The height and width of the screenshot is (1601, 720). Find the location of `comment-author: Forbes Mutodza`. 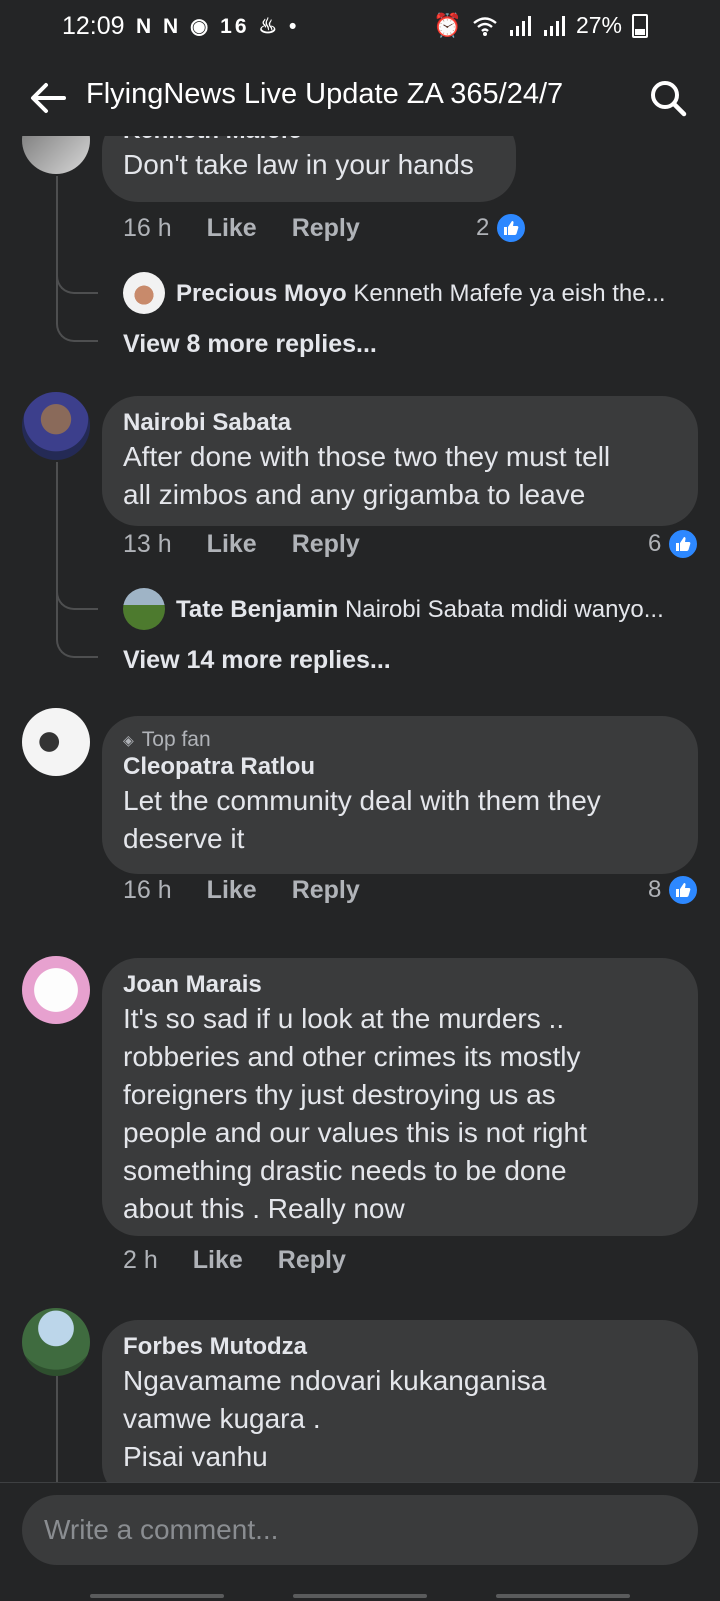

comment-author: Forbes Mutodza is located at coordinates (400, 1347).